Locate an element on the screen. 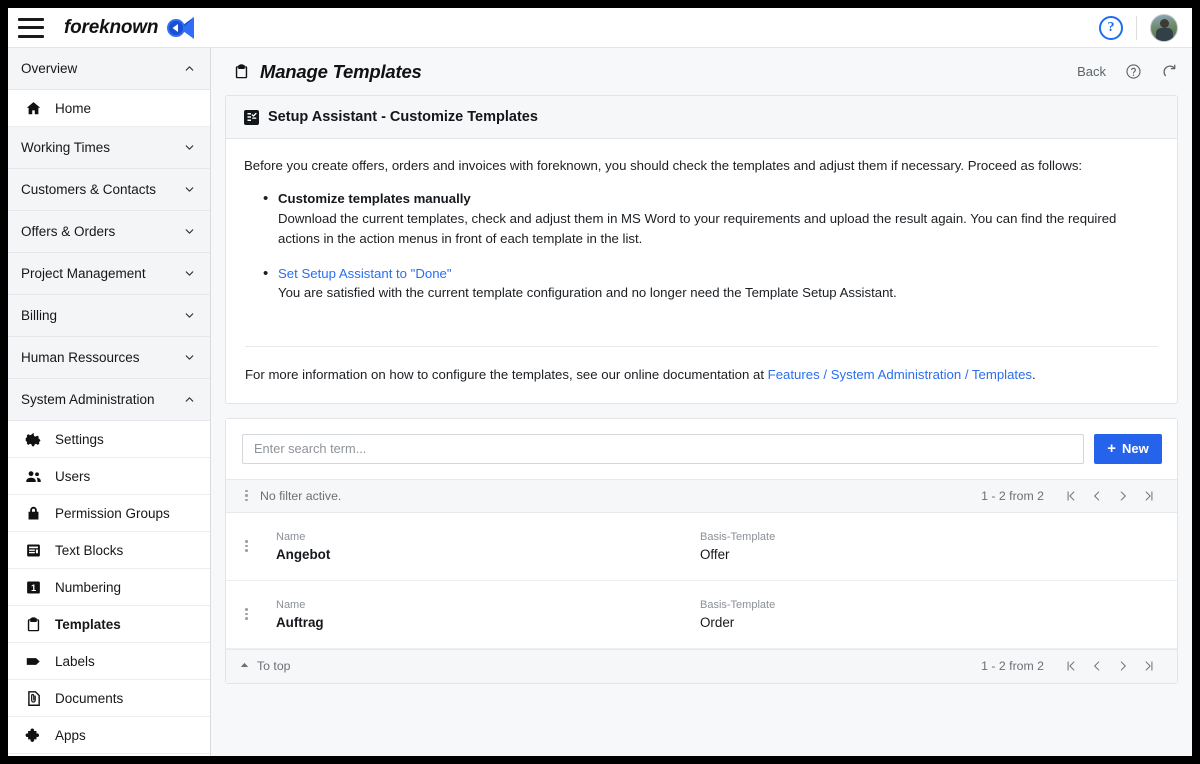  sidebar-item-label: Permission Groups is located at coordinates (112, 513).